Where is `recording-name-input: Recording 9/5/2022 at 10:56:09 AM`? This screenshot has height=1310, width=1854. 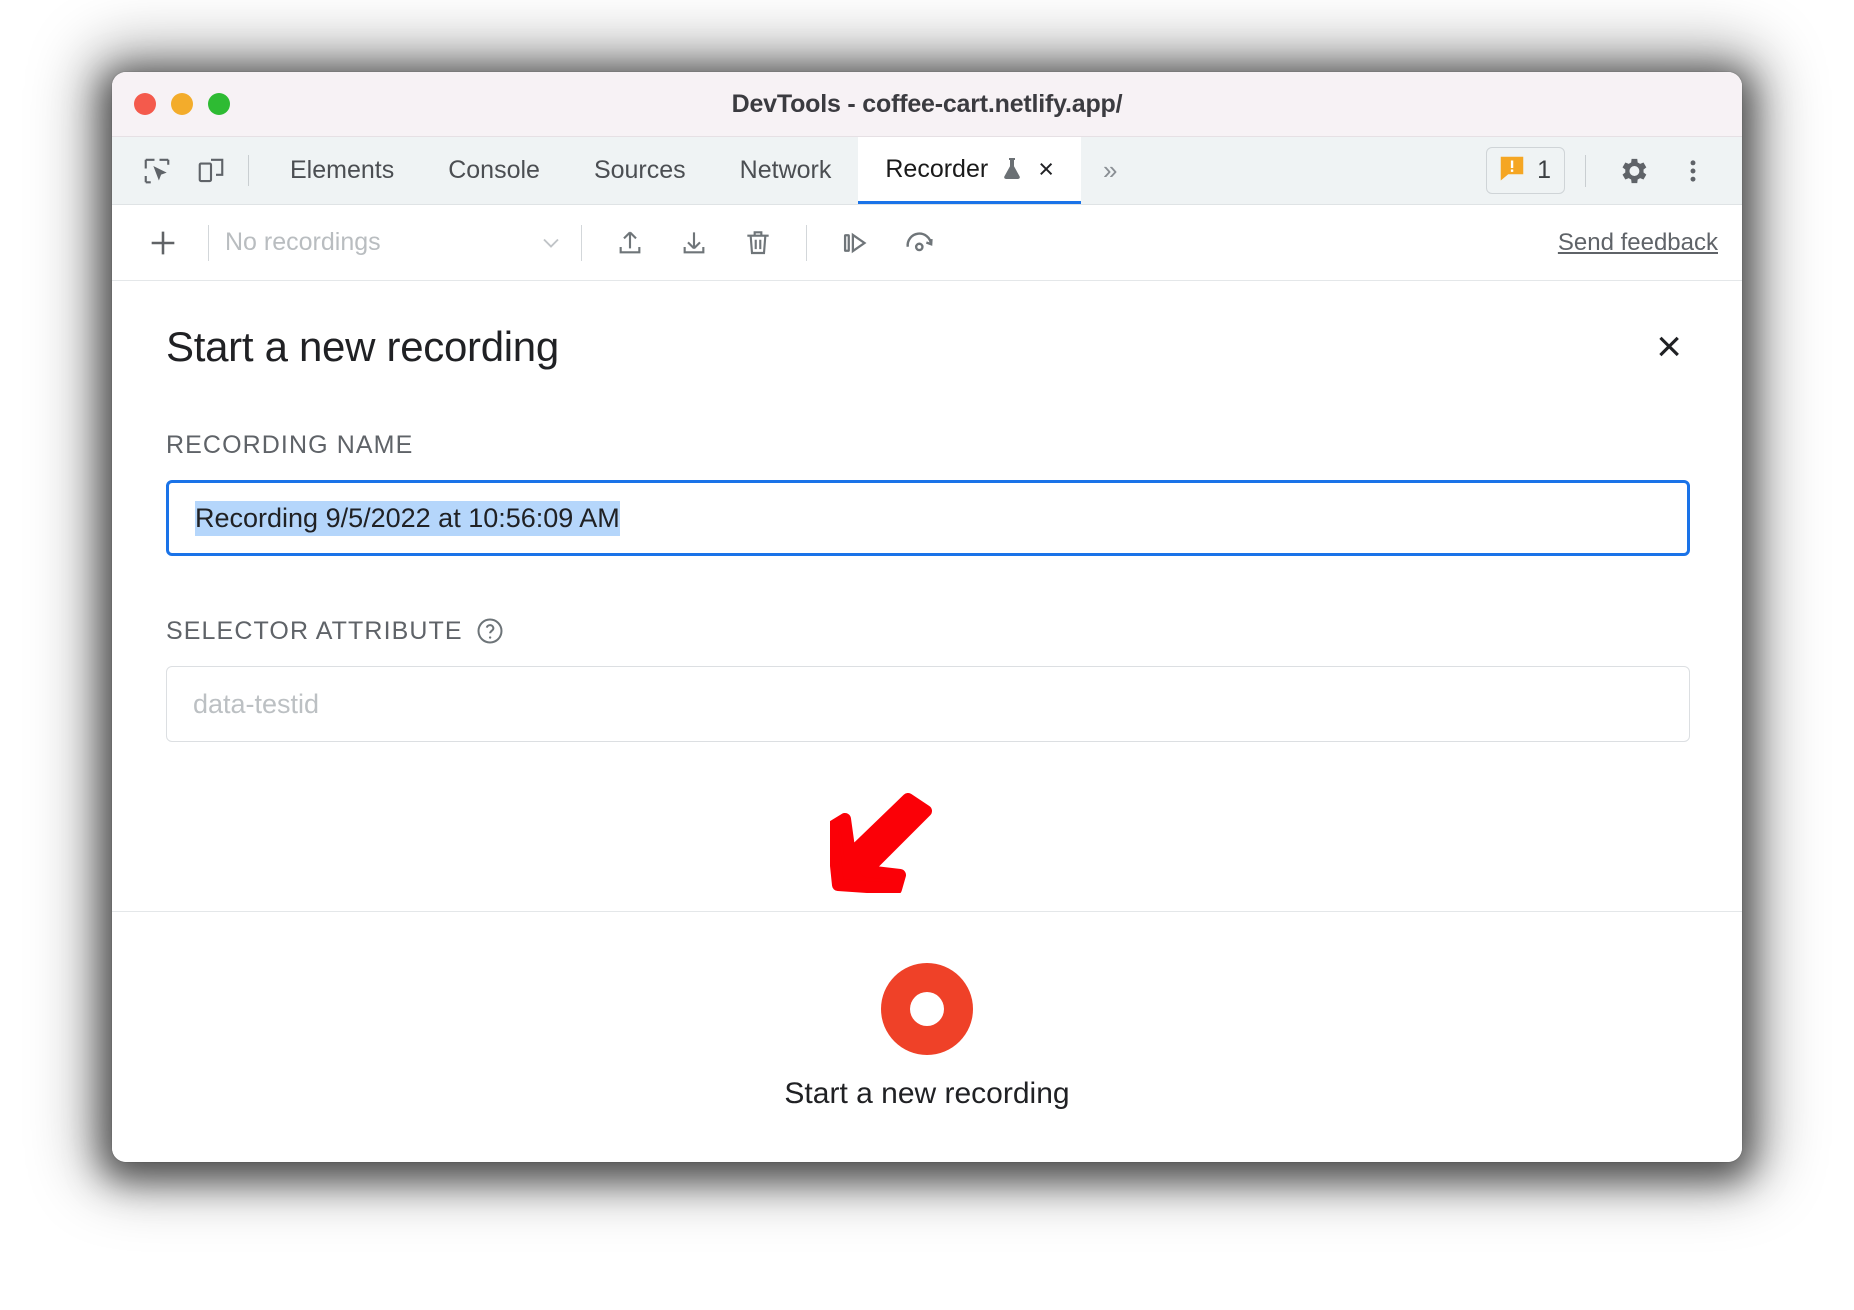 recording-name-input: Recording 9/5/2022 at 10:56:09 AM is located at coordinates (928, 518).